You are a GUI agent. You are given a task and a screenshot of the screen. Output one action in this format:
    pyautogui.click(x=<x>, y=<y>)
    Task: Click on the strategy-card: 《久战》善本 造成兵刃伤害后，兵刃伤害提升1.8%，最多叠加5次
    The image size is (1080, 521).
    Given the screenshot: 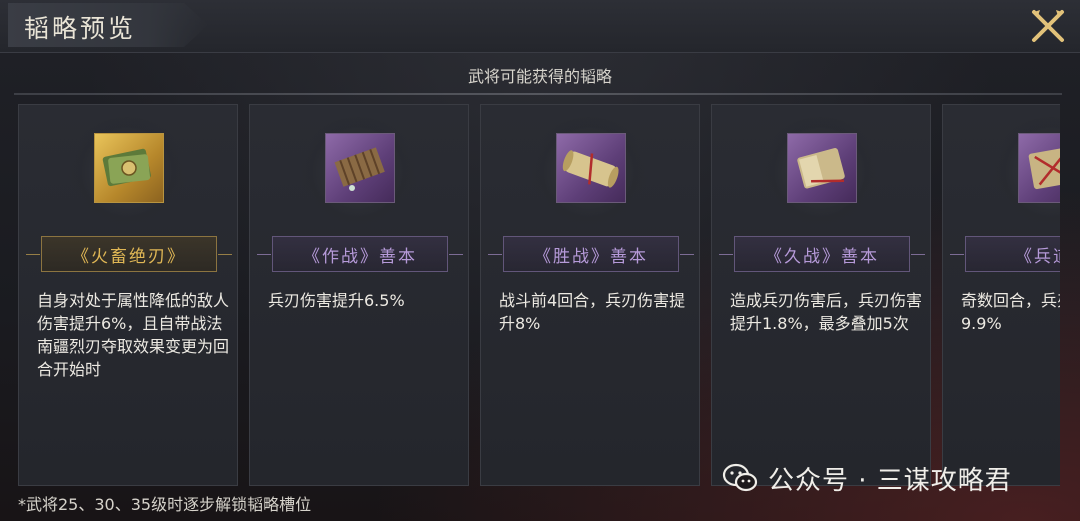 What is the action you would take?
    pyautogui.click(x=821, y=295)
    